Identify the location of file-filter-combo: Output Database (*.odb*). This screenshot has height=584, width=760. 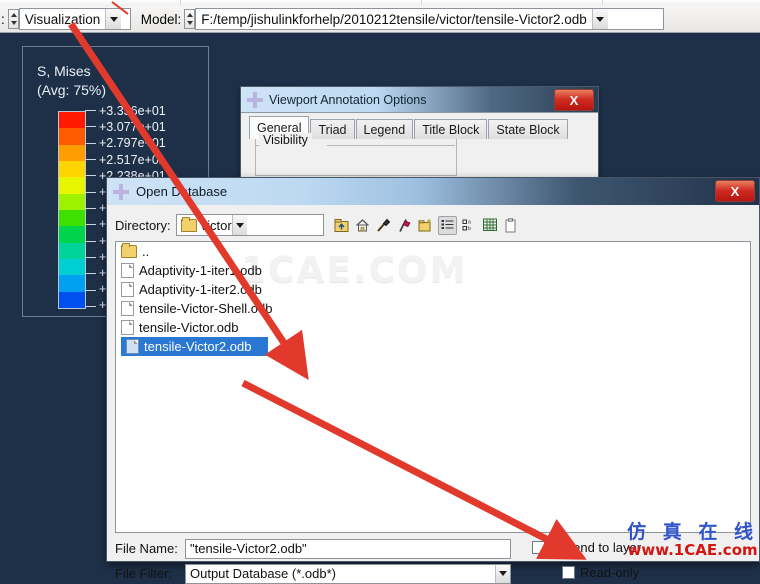
(348, 573).